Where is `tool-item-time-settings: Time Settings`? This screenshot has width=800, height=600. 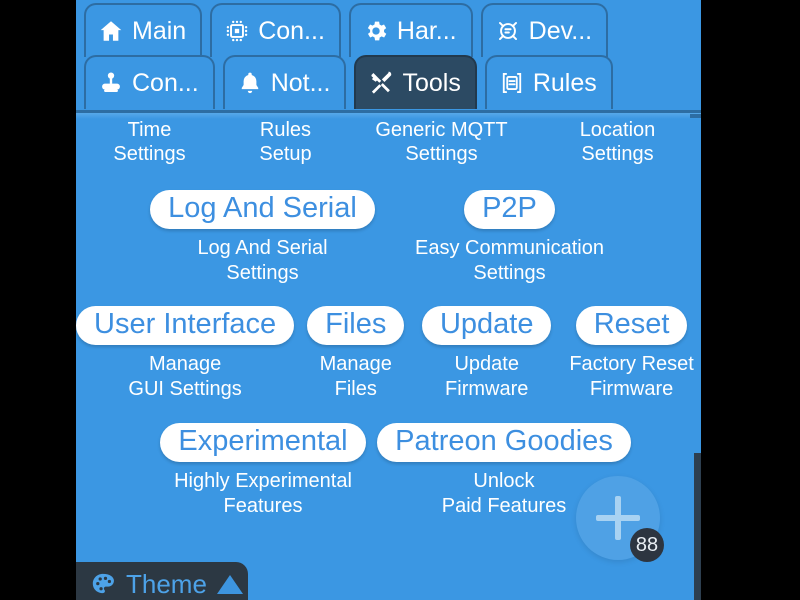 tool-item-time-settings: Time Settings is located at coordinates (150, 142).